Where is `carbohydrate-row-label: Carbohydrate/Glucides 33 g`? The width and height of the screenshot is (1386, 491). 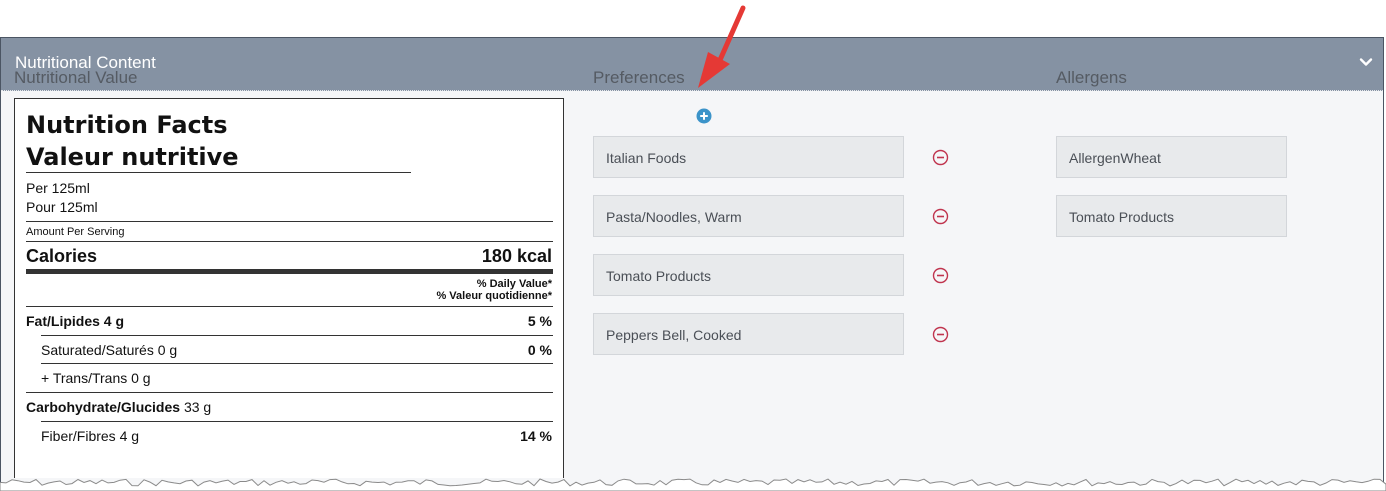
carbohydrate-row-label: Carbohydrate/Glucides 33 g is located at coordinates (118, 407).